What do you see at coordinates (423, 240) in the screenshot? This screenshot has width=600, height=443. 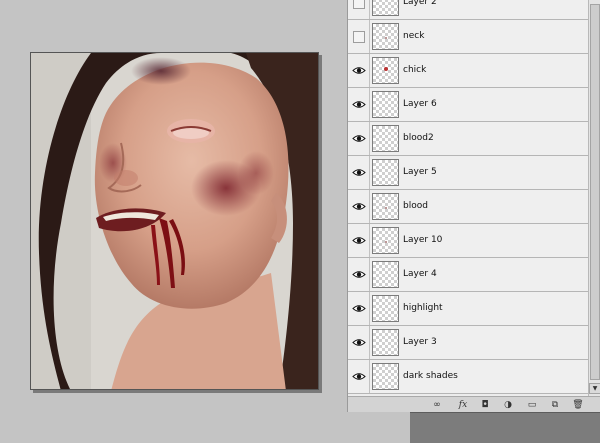 I see `layer-name: Layer 10` at bounding box center [423, 240].